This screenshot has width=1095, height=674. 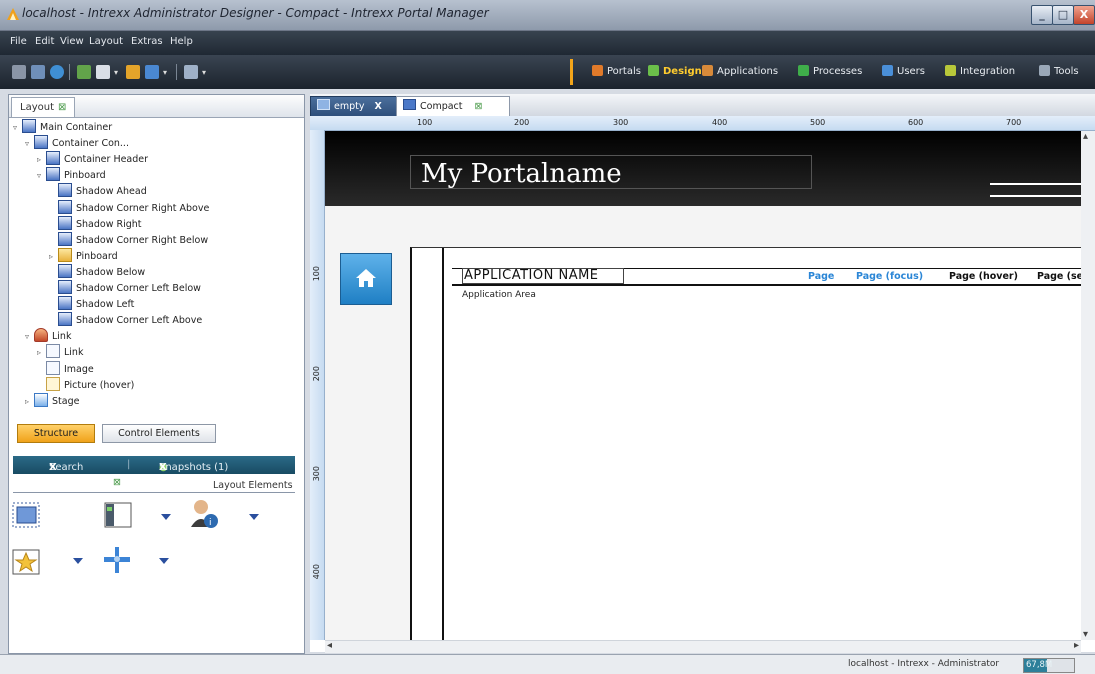 What do you see at coordinates (152, 72) in the screenshot?
I see `publish-icon` at bounding box center [152, 72].